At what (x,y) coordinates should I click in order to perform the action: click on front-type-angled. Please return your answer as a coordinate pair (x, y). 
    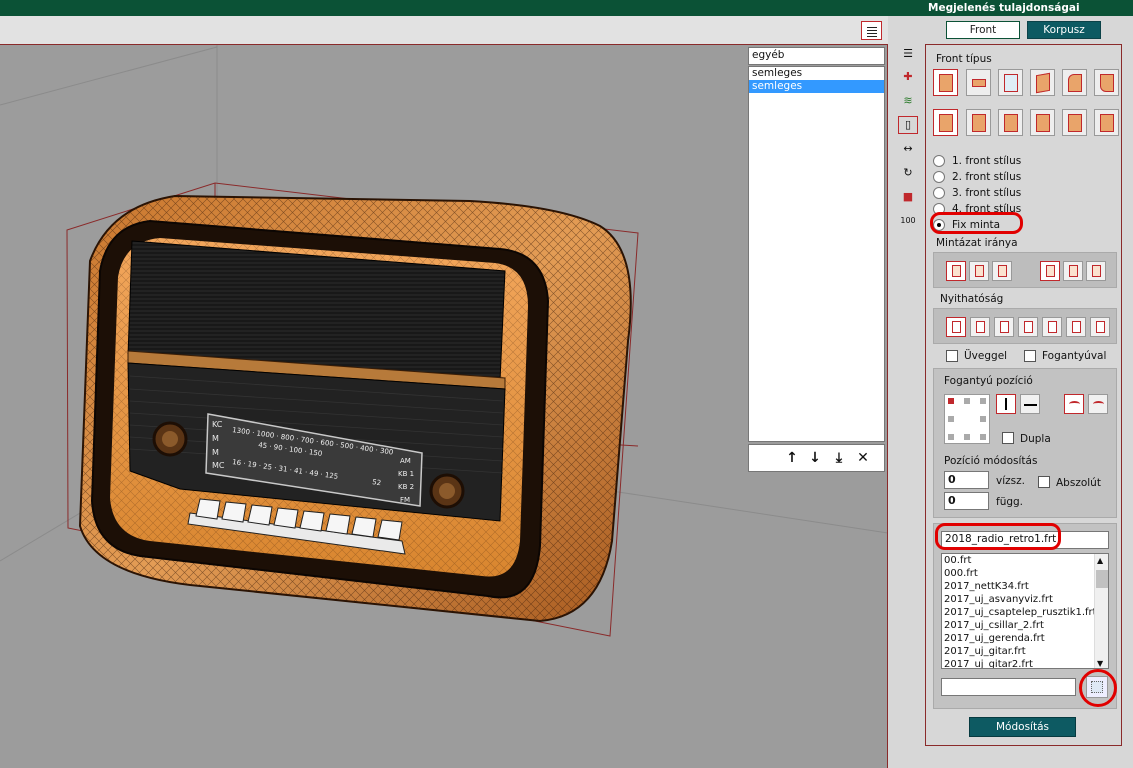
    Looking at the image, I should click on (1042, 82).